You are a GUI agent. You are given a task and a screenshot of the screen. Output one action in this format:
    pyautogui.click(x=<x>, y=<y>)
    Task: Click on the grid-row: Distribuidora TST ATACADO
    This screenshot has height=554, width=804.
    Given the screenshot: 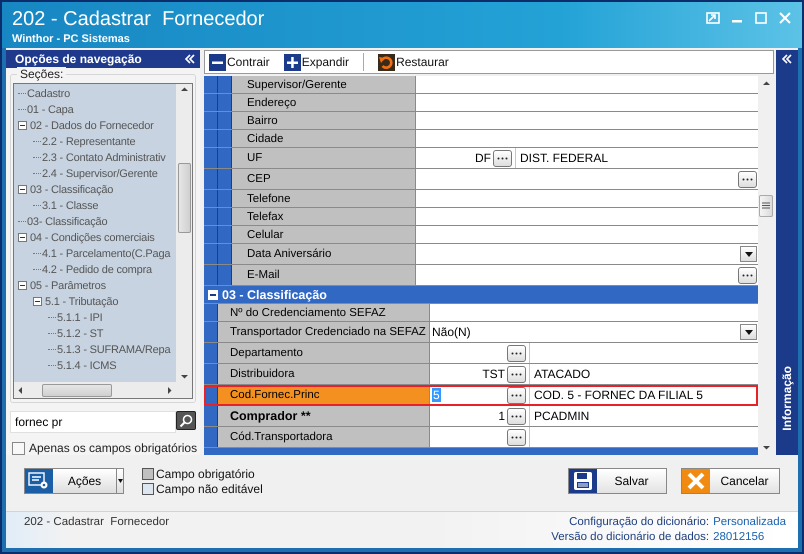 What is the action you would take?
    pyautogui.click(x=481, y=374)
    